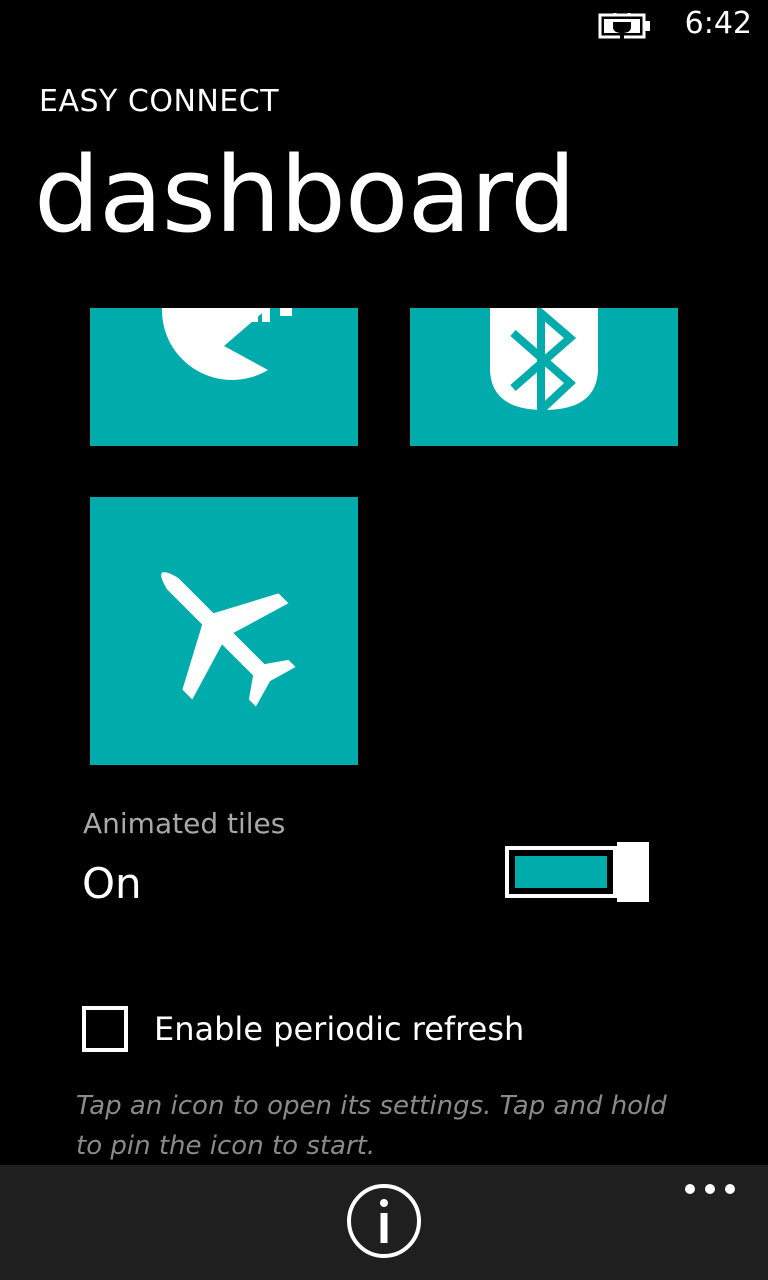 This screenshot has height=1280, width=768. I want to click on app-bar, so click(384, 1222).